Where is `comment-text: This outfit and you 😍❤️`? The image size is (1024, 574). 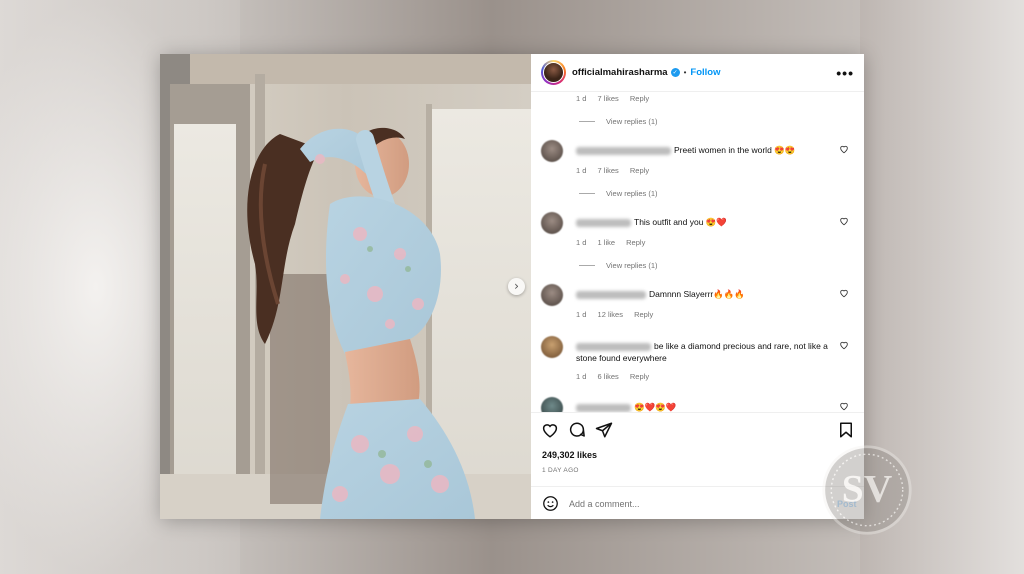 comment-text: This outfit and you 😍❤️ is located at coordinates (680, 222).